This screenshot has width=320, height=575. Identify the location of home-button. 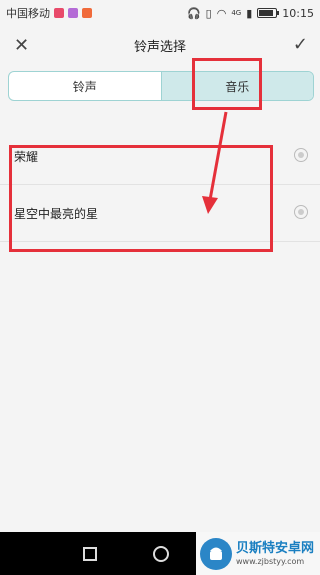
(161, 554).